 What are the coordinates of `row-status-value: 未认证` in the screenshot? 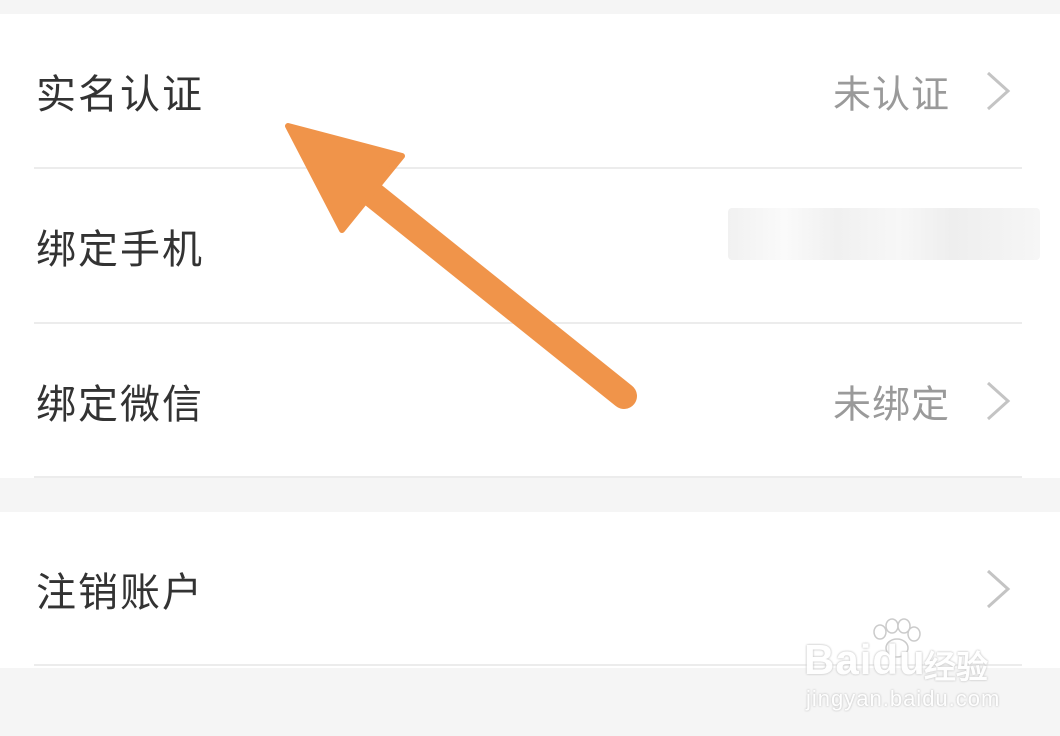 It's located at (891, 94).